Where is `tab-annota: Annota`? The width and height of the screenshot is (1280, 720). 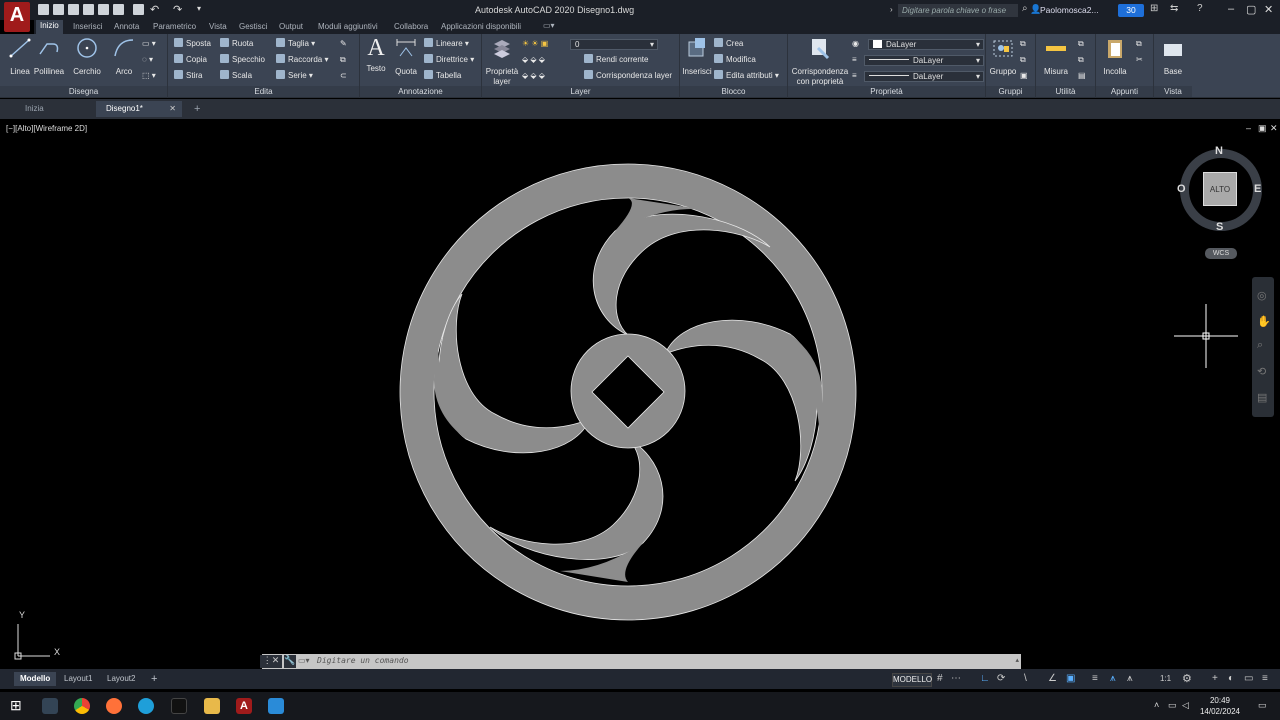 tab-annota: Annota is located at coordinates (126, 26).